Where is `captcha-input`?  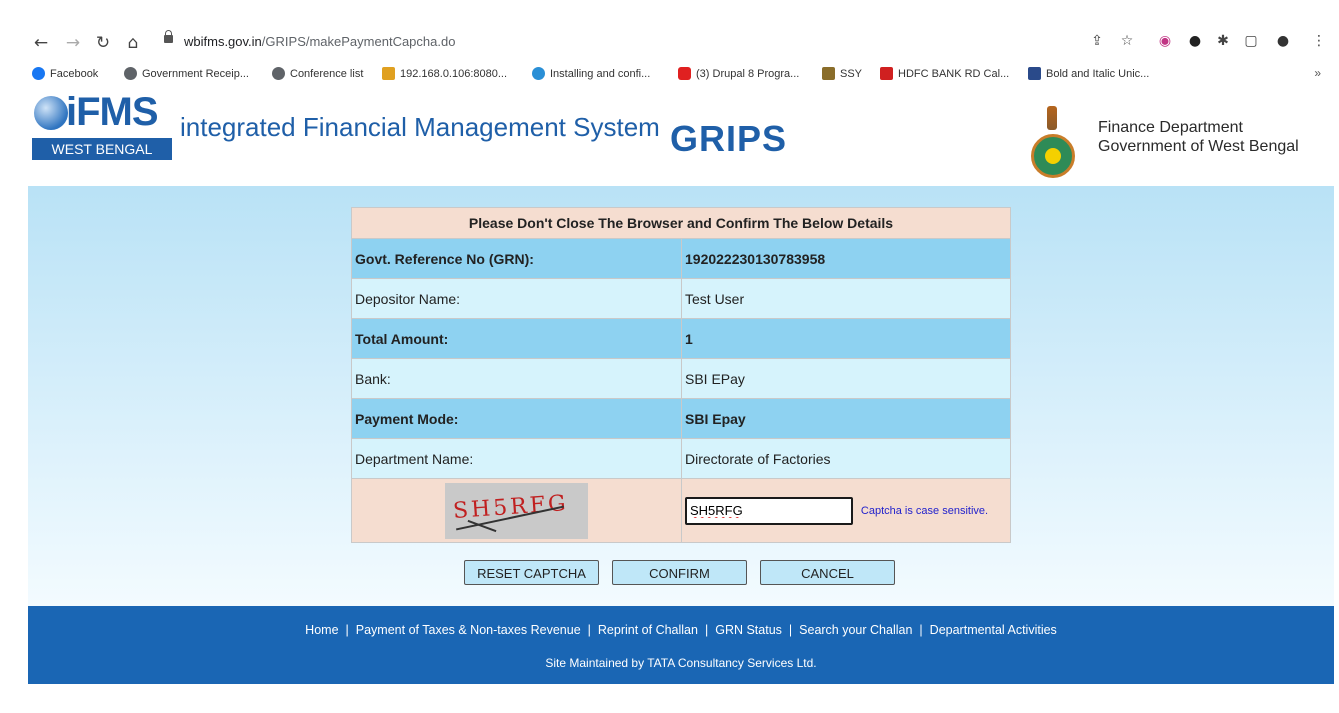 captcha-input is located at coordinates (769, 510).